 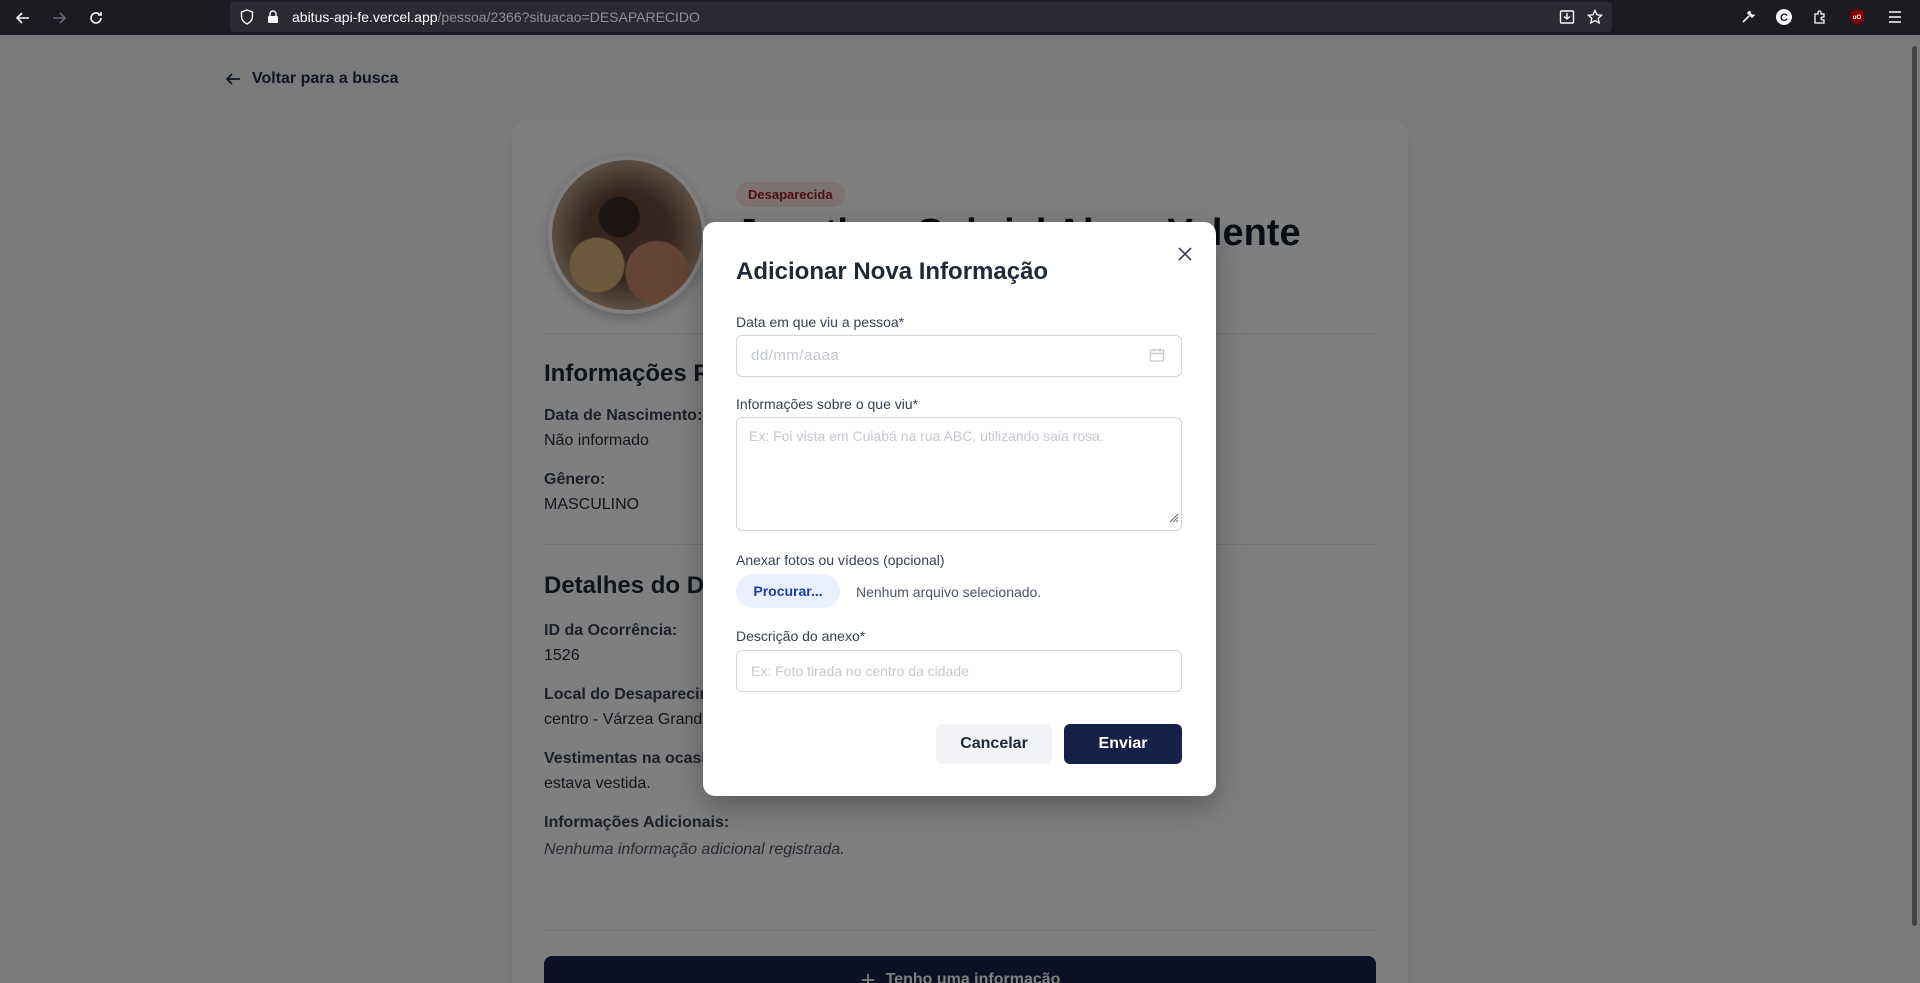 What do you see at coordinates (1173, 519) in the screenshot?
I see `resize-grip-icon` at bounding box center [1173, 519].